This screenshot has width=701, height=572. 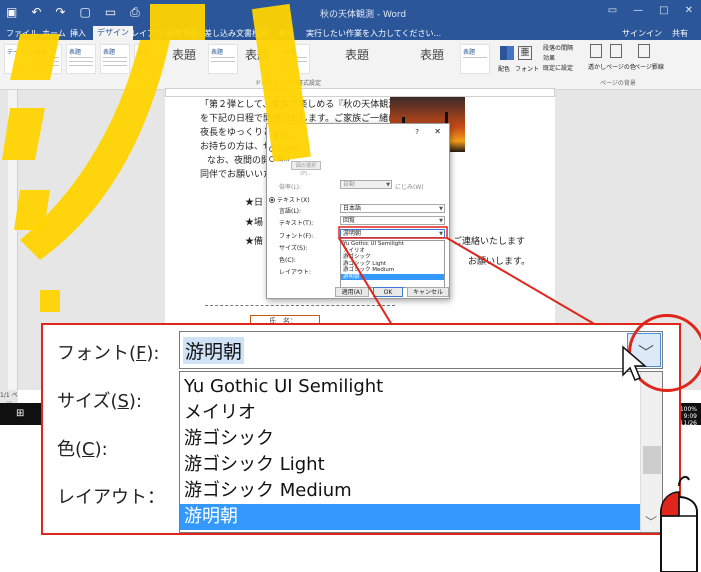 I want to click on group-page-background-label: ページの背景, so click(x=618, y=83).